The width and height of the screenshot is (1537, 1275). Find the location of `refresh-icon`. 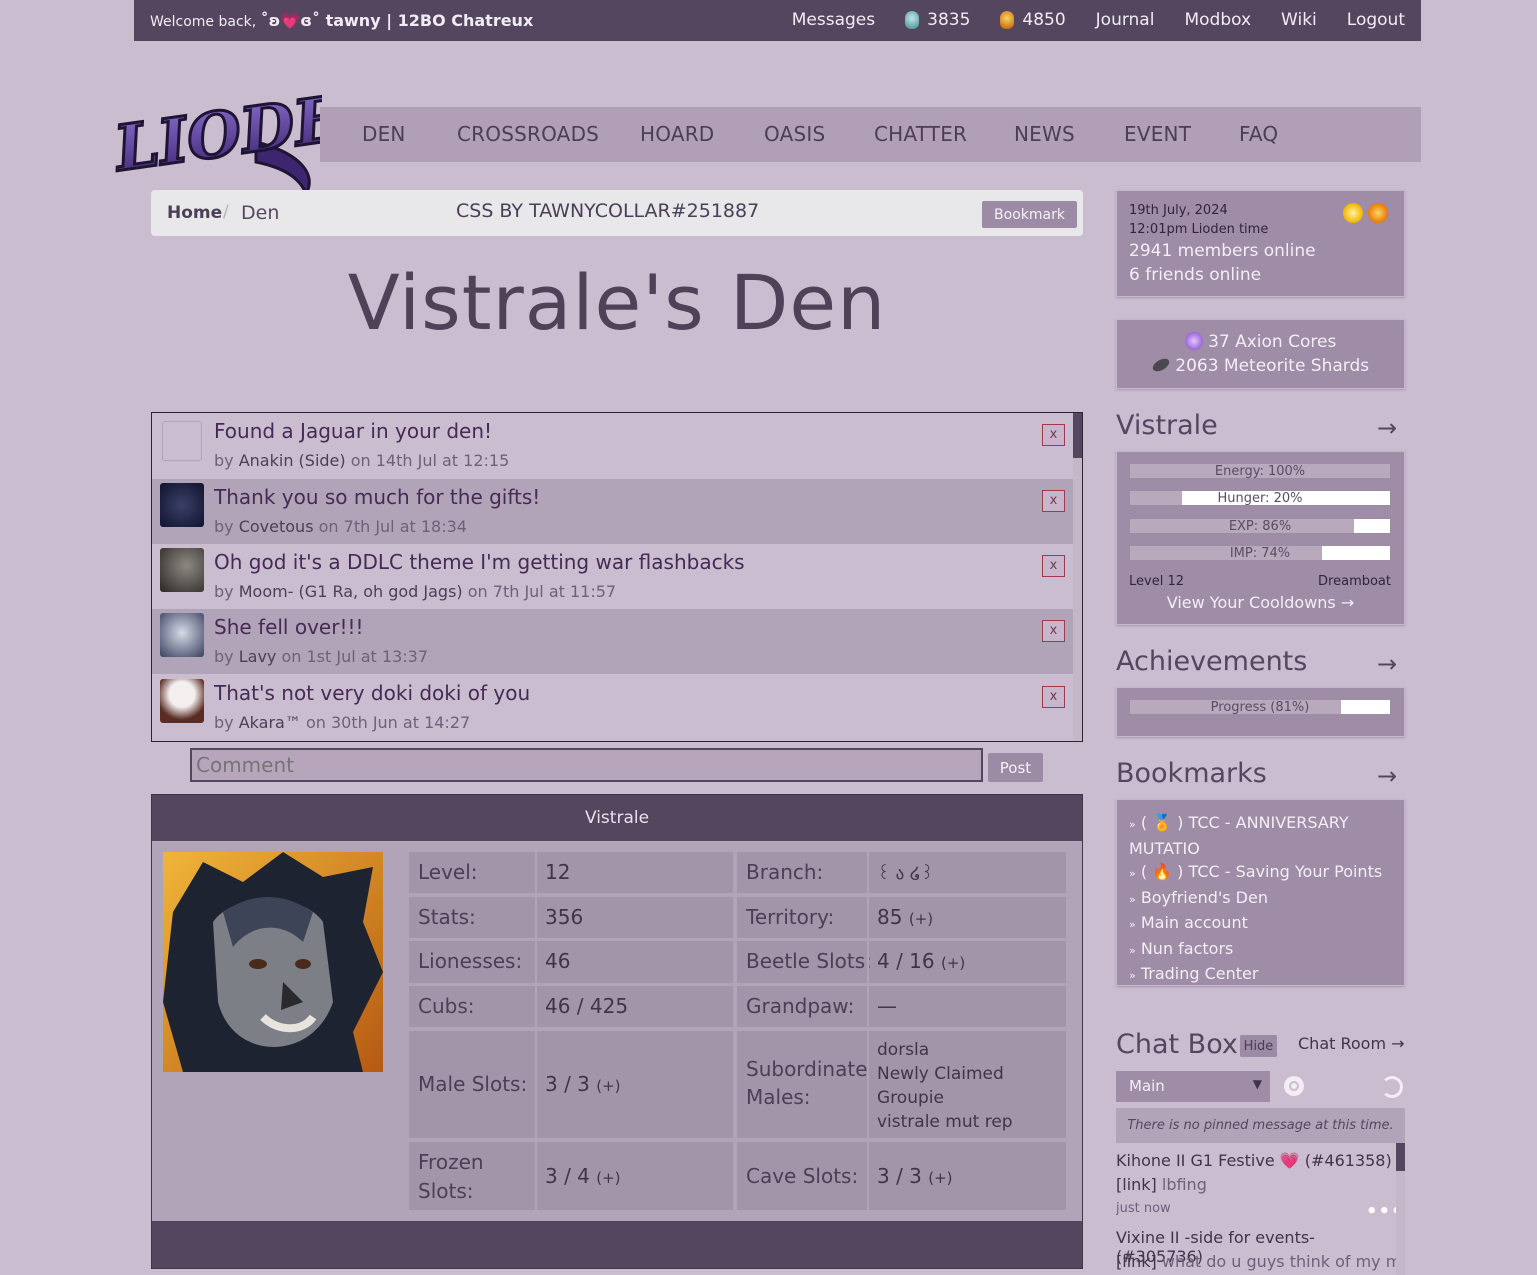

refresh-icon is located at coordinates (1392, 1087).